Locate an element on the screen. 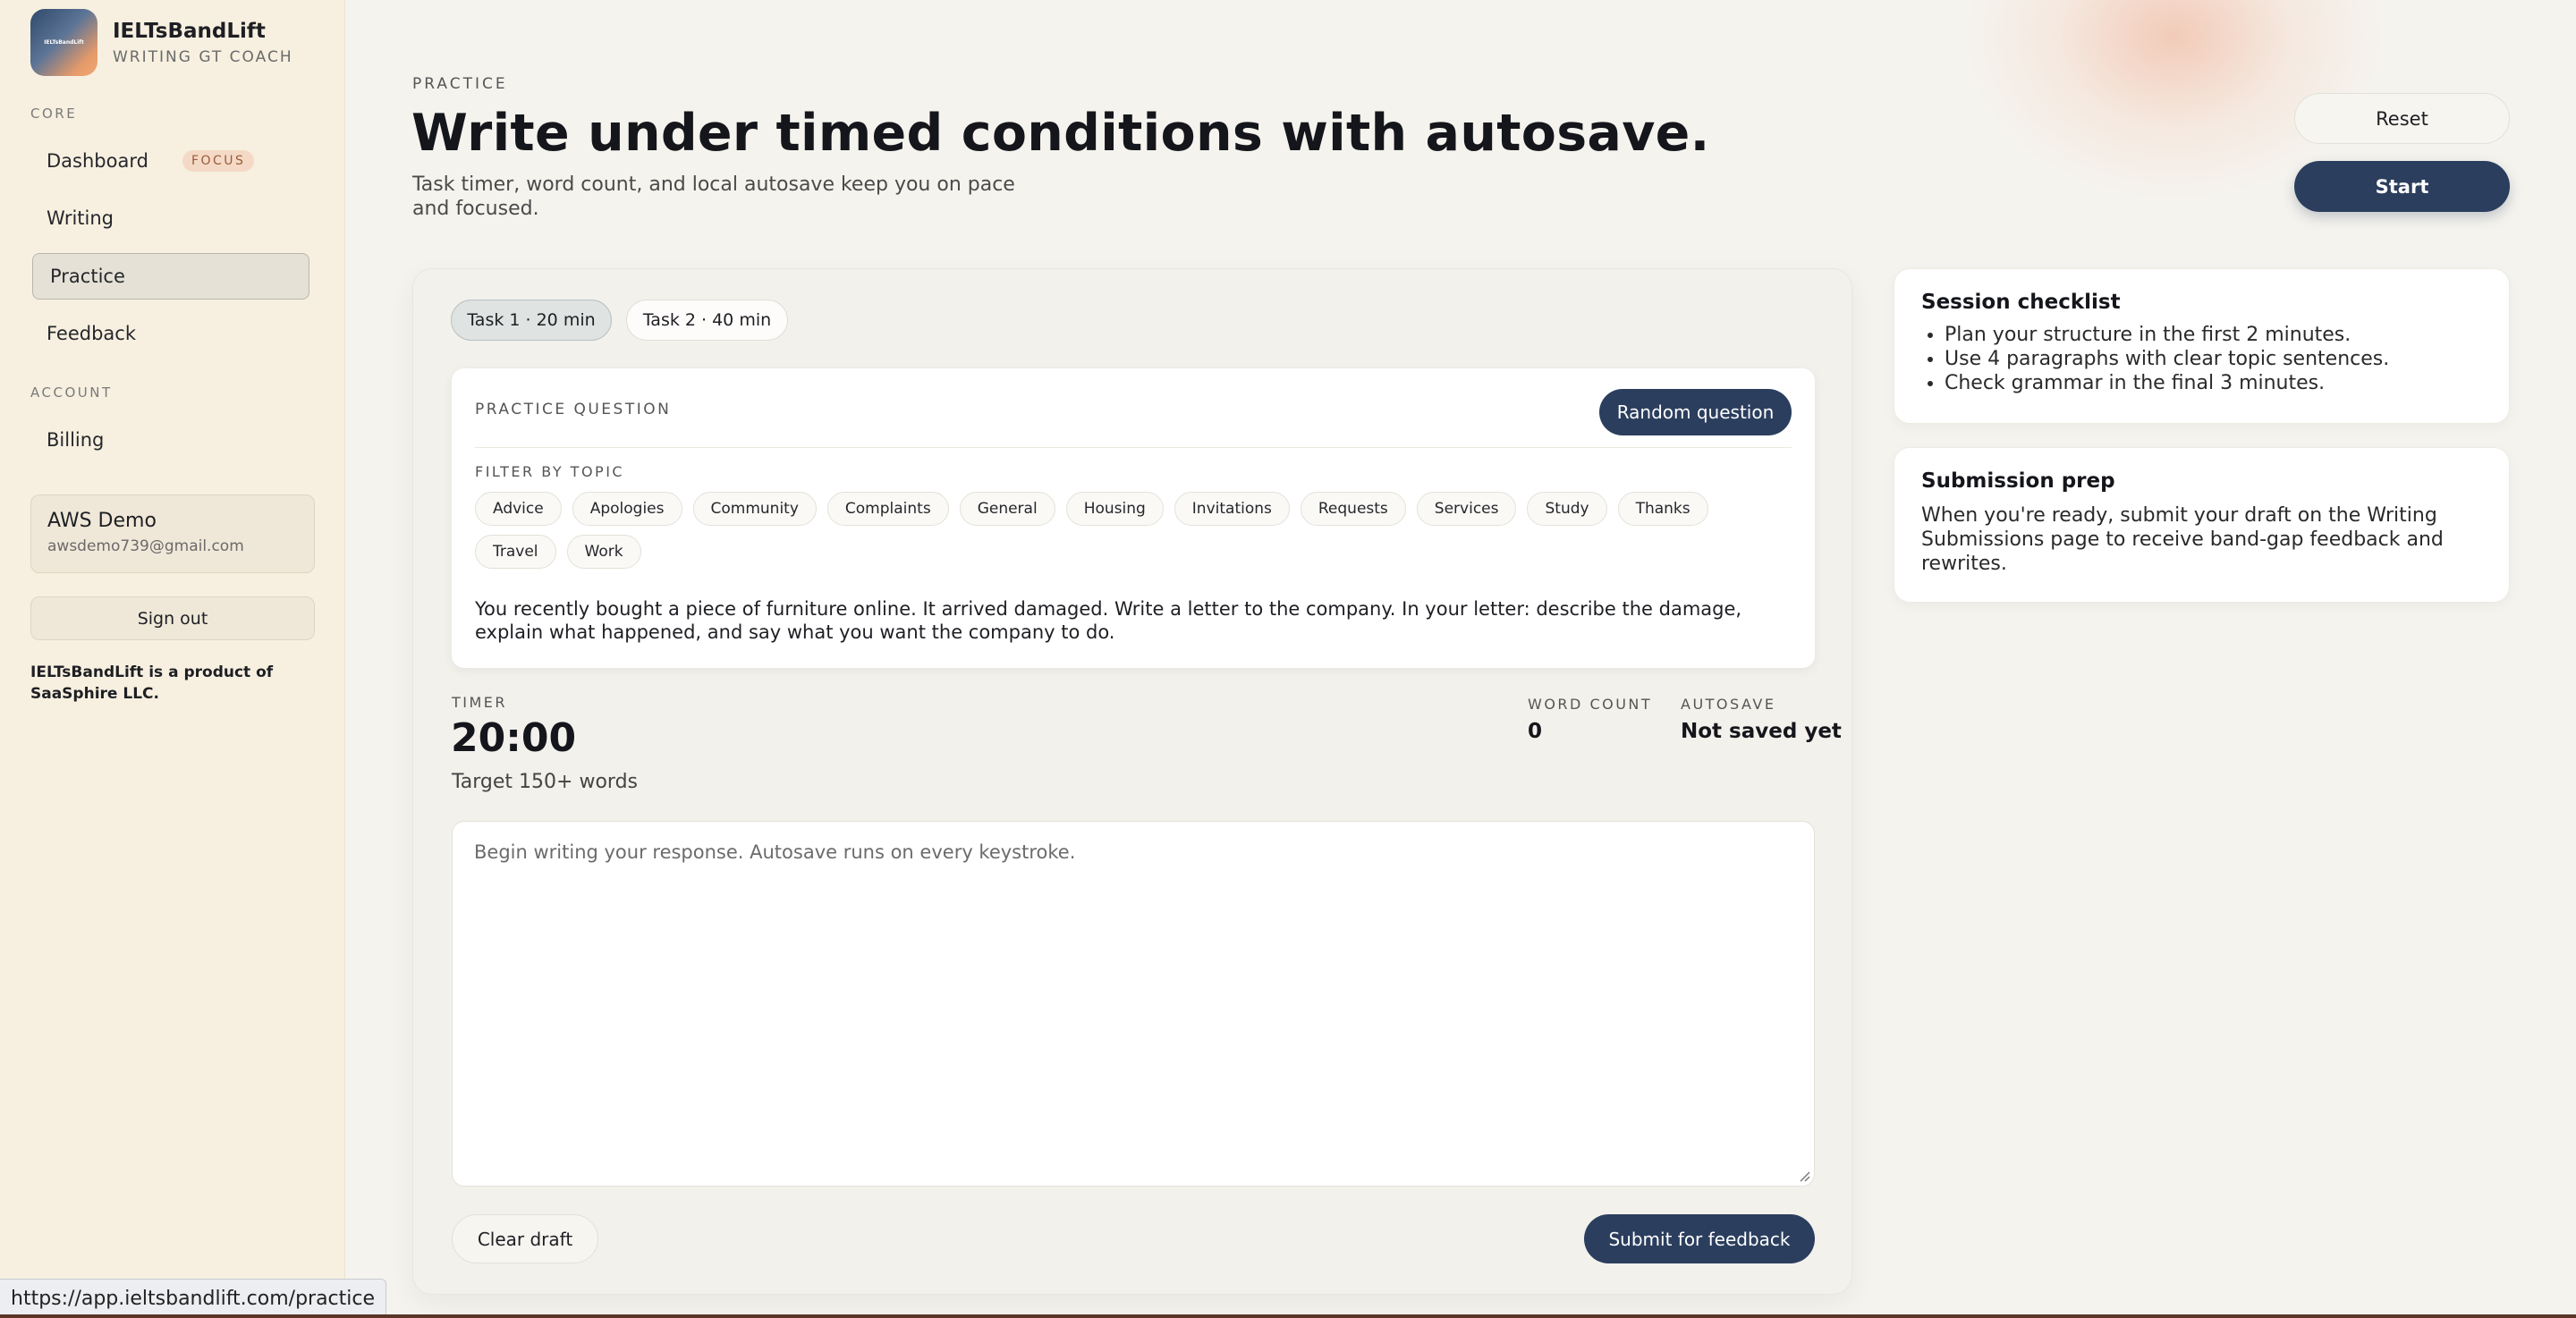 The image size is (2576, 1318). autosave-label: AUTOSAVE is located at coordinates (1728, 705).